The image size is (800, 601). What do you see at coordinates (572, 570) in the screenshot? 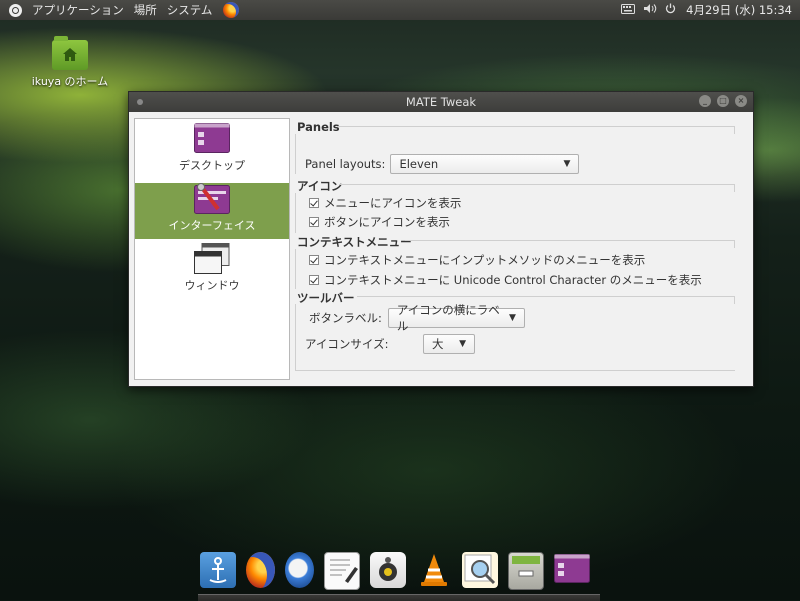
I see `mate-tweak-icon` at bounding box center [572, 570].